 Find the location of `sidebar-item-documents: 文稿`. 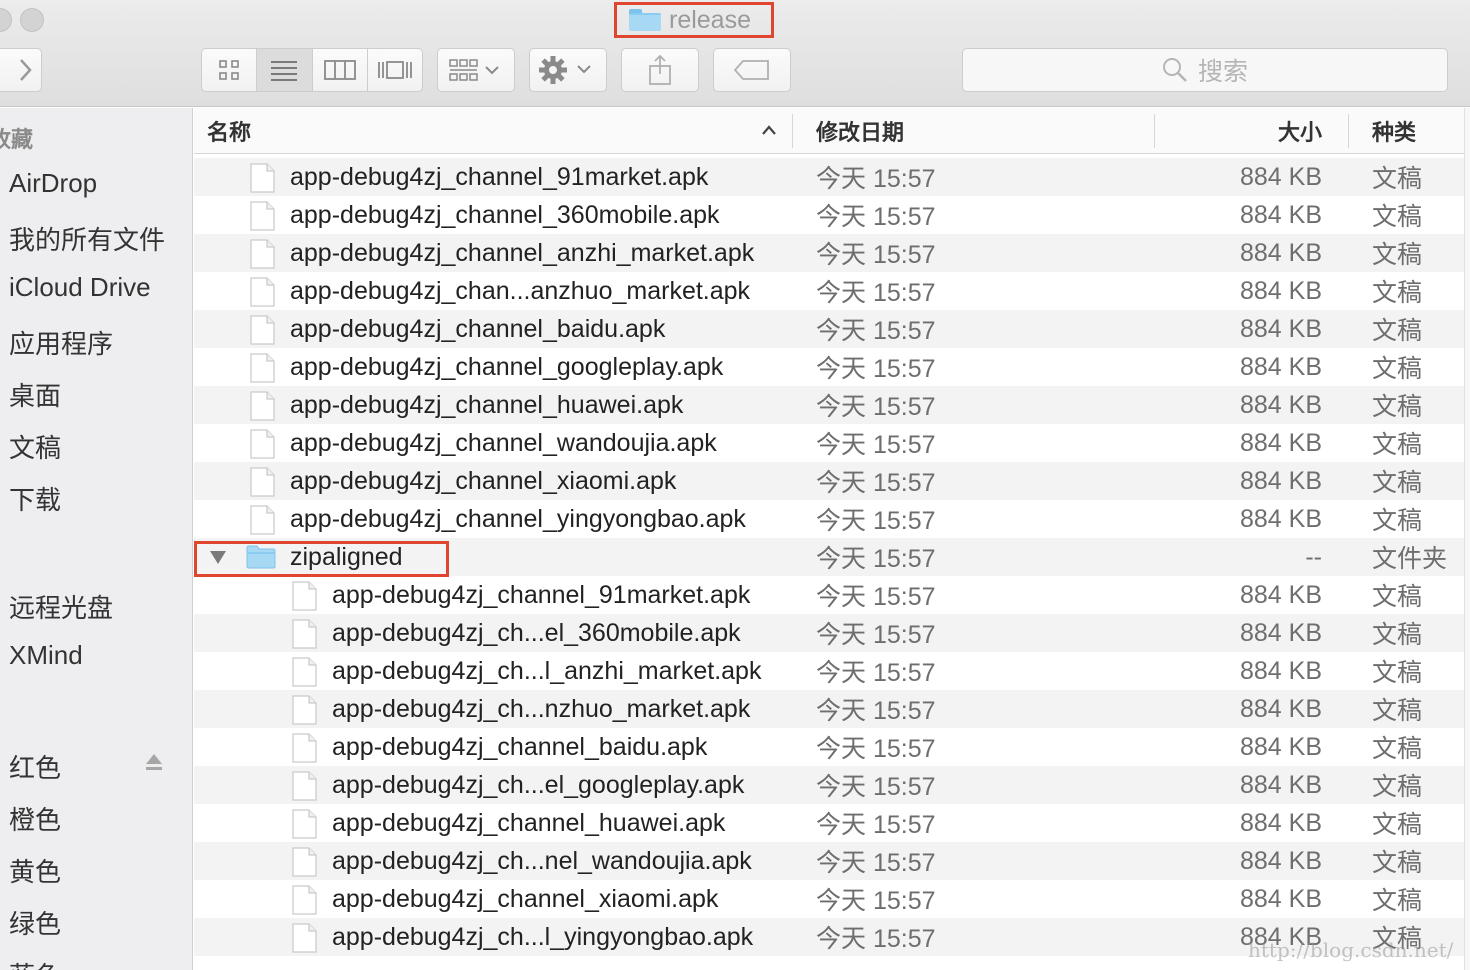

sidebar-item-documents: 文稿 is located at coordinates (35, 446).